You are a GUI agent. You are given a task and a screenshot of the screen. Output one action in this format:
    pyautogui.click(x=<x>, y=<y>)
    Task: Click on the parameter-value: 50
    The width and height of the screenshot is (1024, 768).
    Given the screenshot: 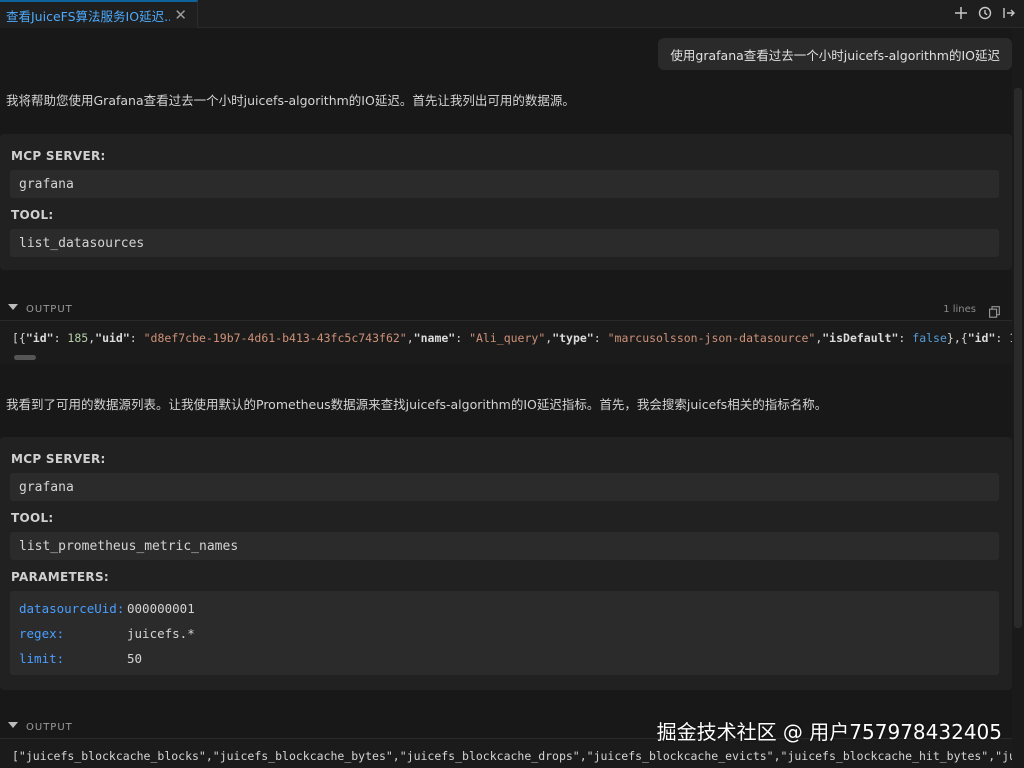 What is the action you would take?
    pyautogui.click(x=135, y=658)
    